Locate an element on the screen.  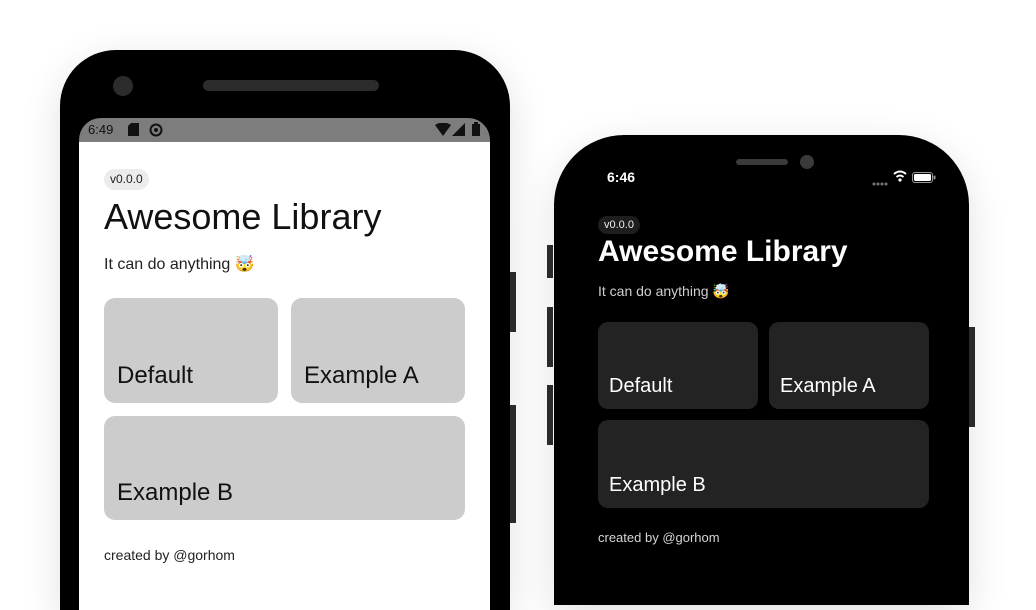
volume-button is located at coordinates (513, 302).